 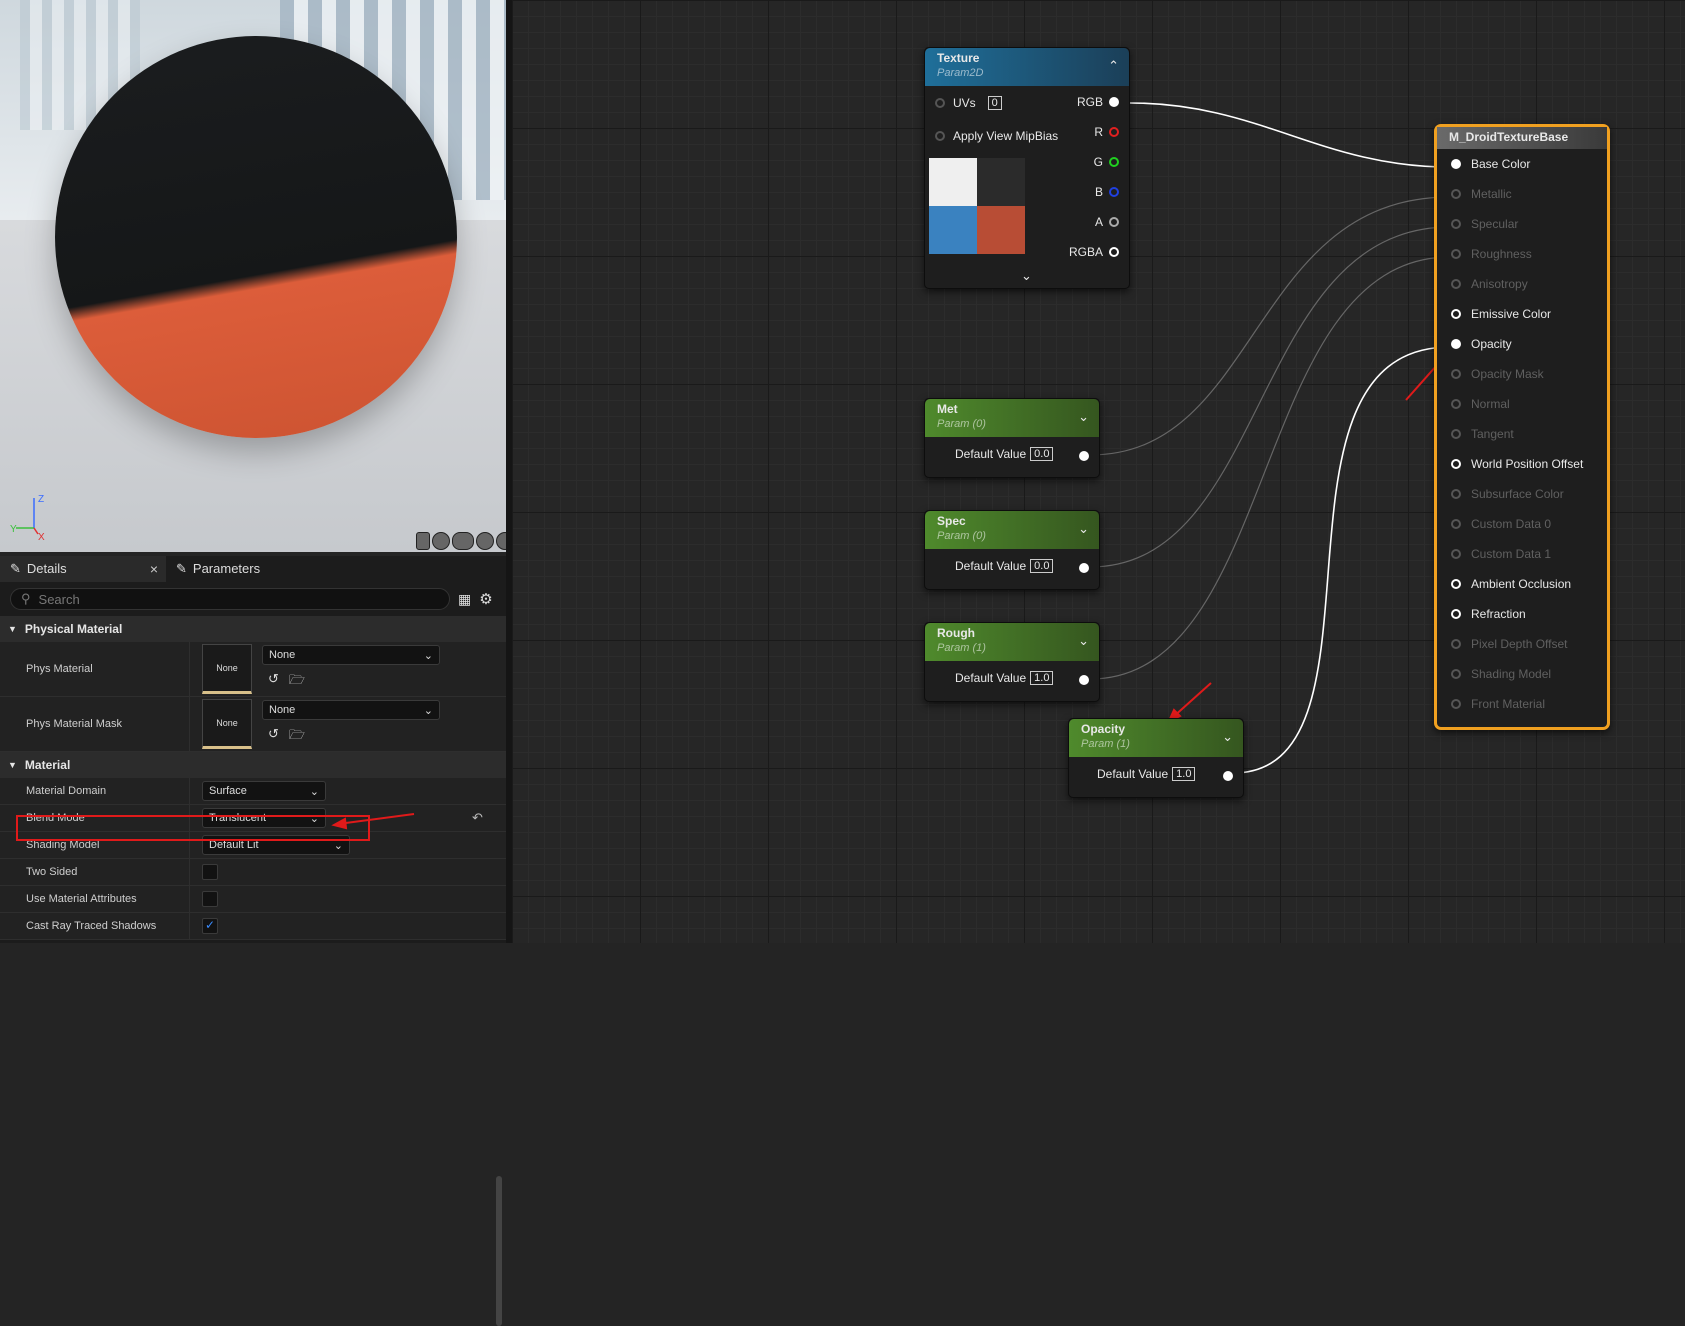 What do you see at coordinates (1027, 67) in the screenshot?
I see `node-header: Texture Param2D ⌃` at bounding box center [1027, 67].